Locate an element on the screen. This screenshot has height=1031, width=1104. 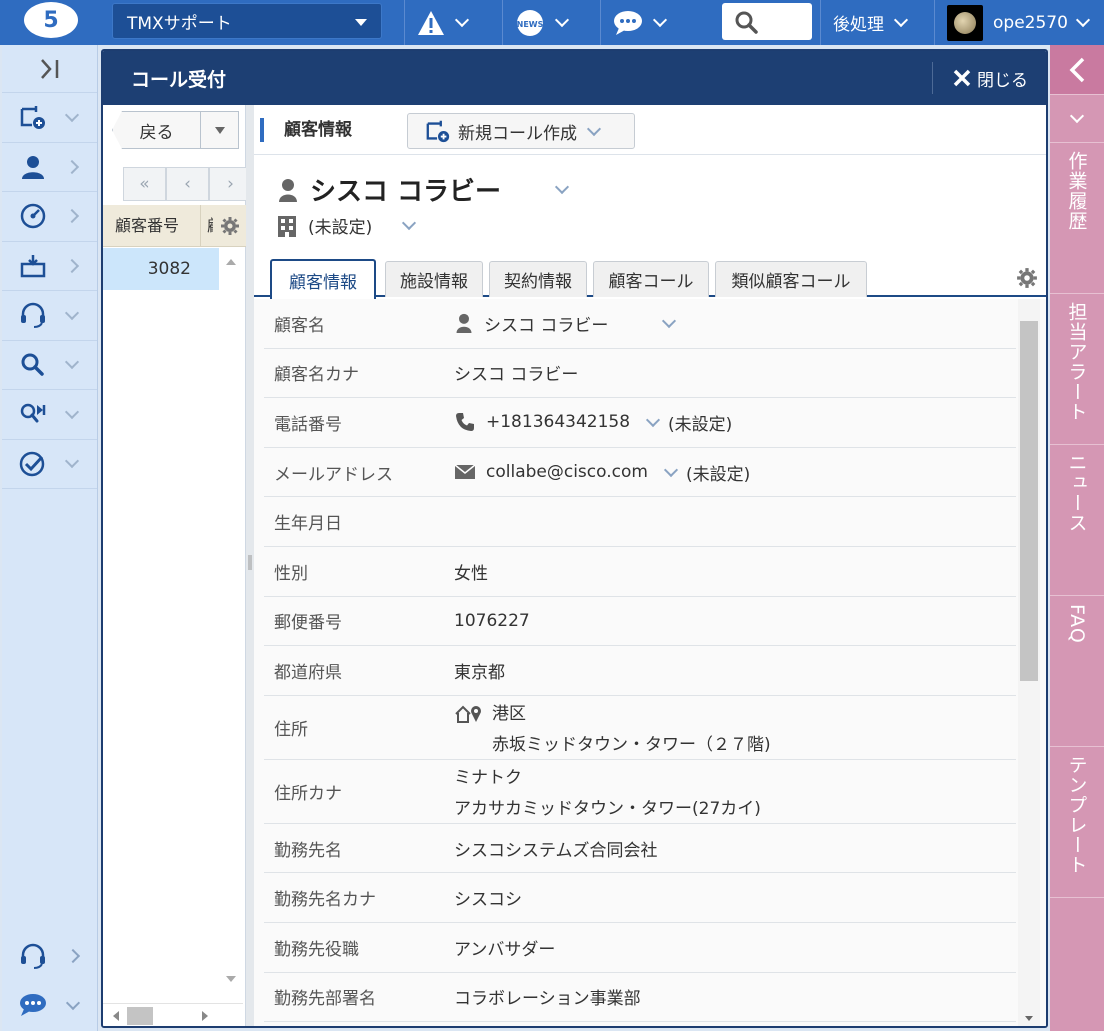
headset-icon is located at coordinates (33, 956).